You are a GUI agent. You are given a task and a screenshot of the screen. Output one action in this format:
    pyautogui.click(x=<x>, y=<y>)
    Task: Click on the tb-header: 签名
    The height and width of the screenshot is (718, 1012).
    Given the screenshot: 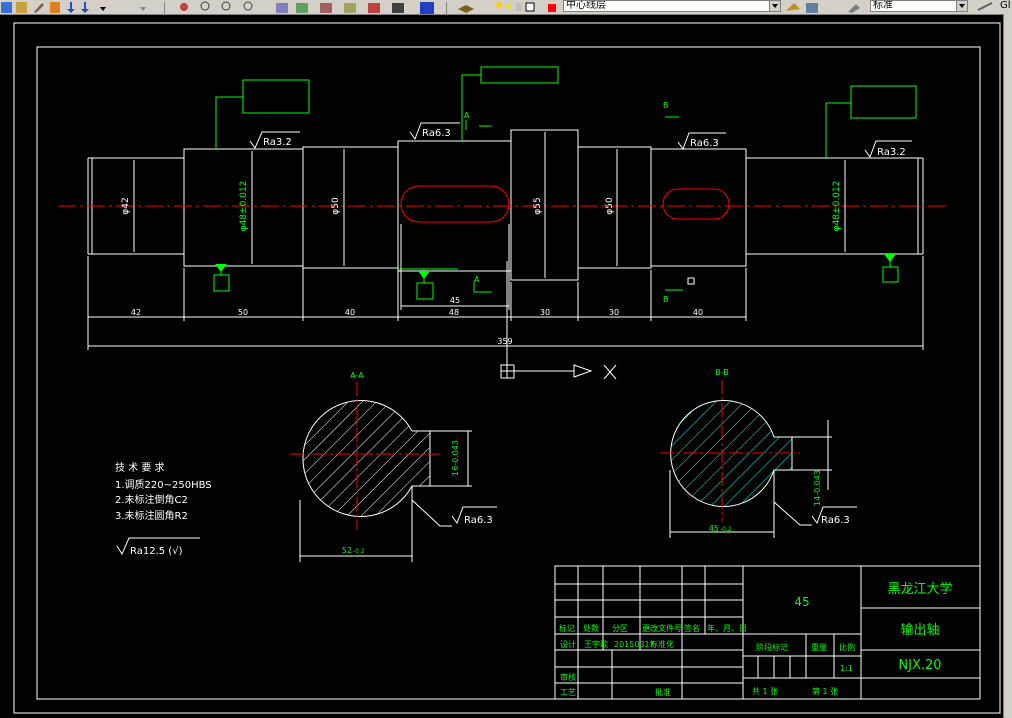 What is the action you would take?
    pyautogui.click(x=692, y=628)
    